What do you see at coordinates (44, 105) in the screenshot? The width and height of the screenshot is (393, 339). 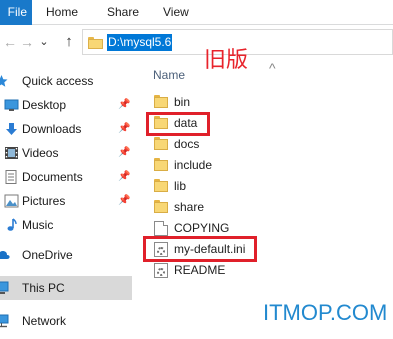 I see `sidebar-item-label: Desktop` at bounding box center [44, 105].